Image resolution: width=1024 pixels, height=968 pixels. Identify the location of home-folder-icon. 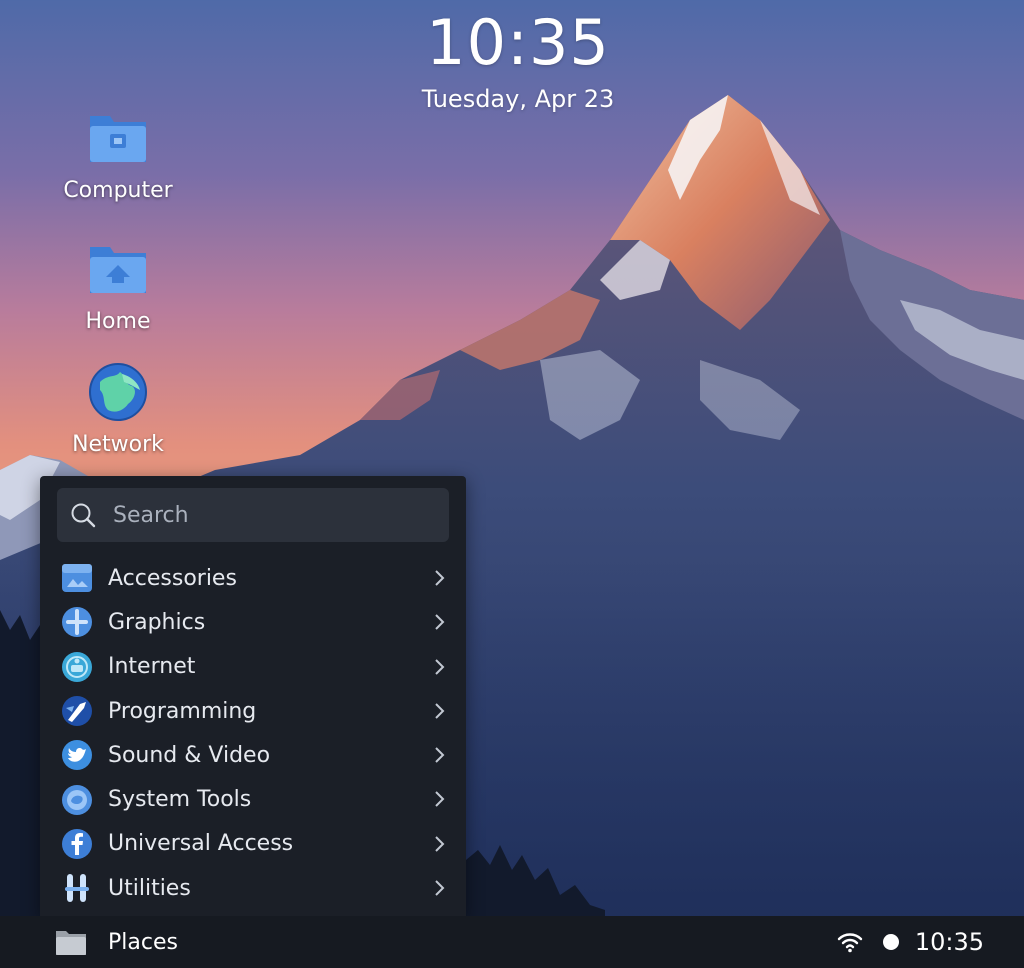
(118, 270).